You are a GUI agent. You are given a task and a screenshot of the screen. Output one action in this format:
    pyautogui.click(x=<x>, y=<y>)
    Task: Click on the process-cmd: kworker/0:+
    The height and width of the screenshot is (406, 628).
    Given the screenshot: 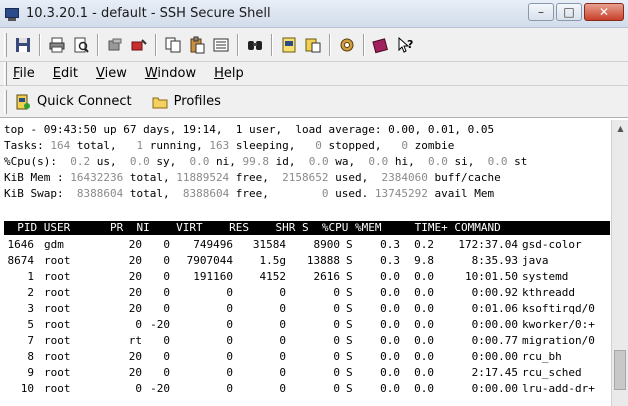 What is the action you would take?
    pyautogui.click(x=558, y=324)
    